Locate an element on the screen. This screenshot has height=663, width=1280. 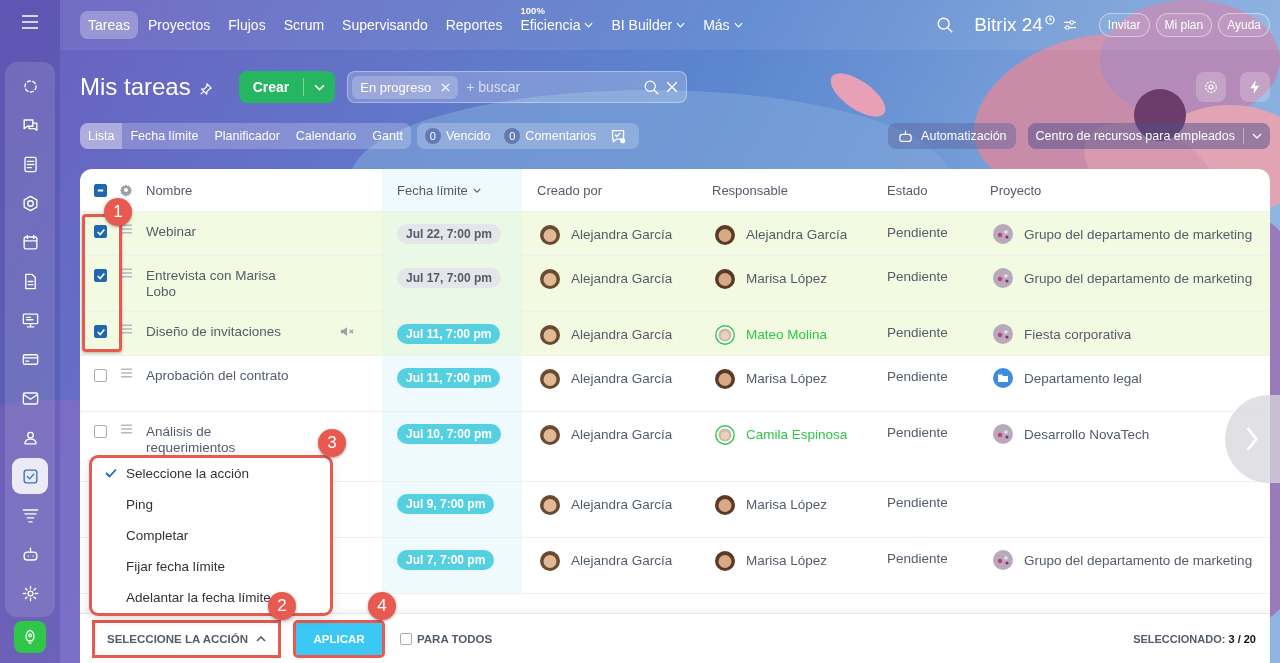
board-icon is located at coordinates (30, 320).